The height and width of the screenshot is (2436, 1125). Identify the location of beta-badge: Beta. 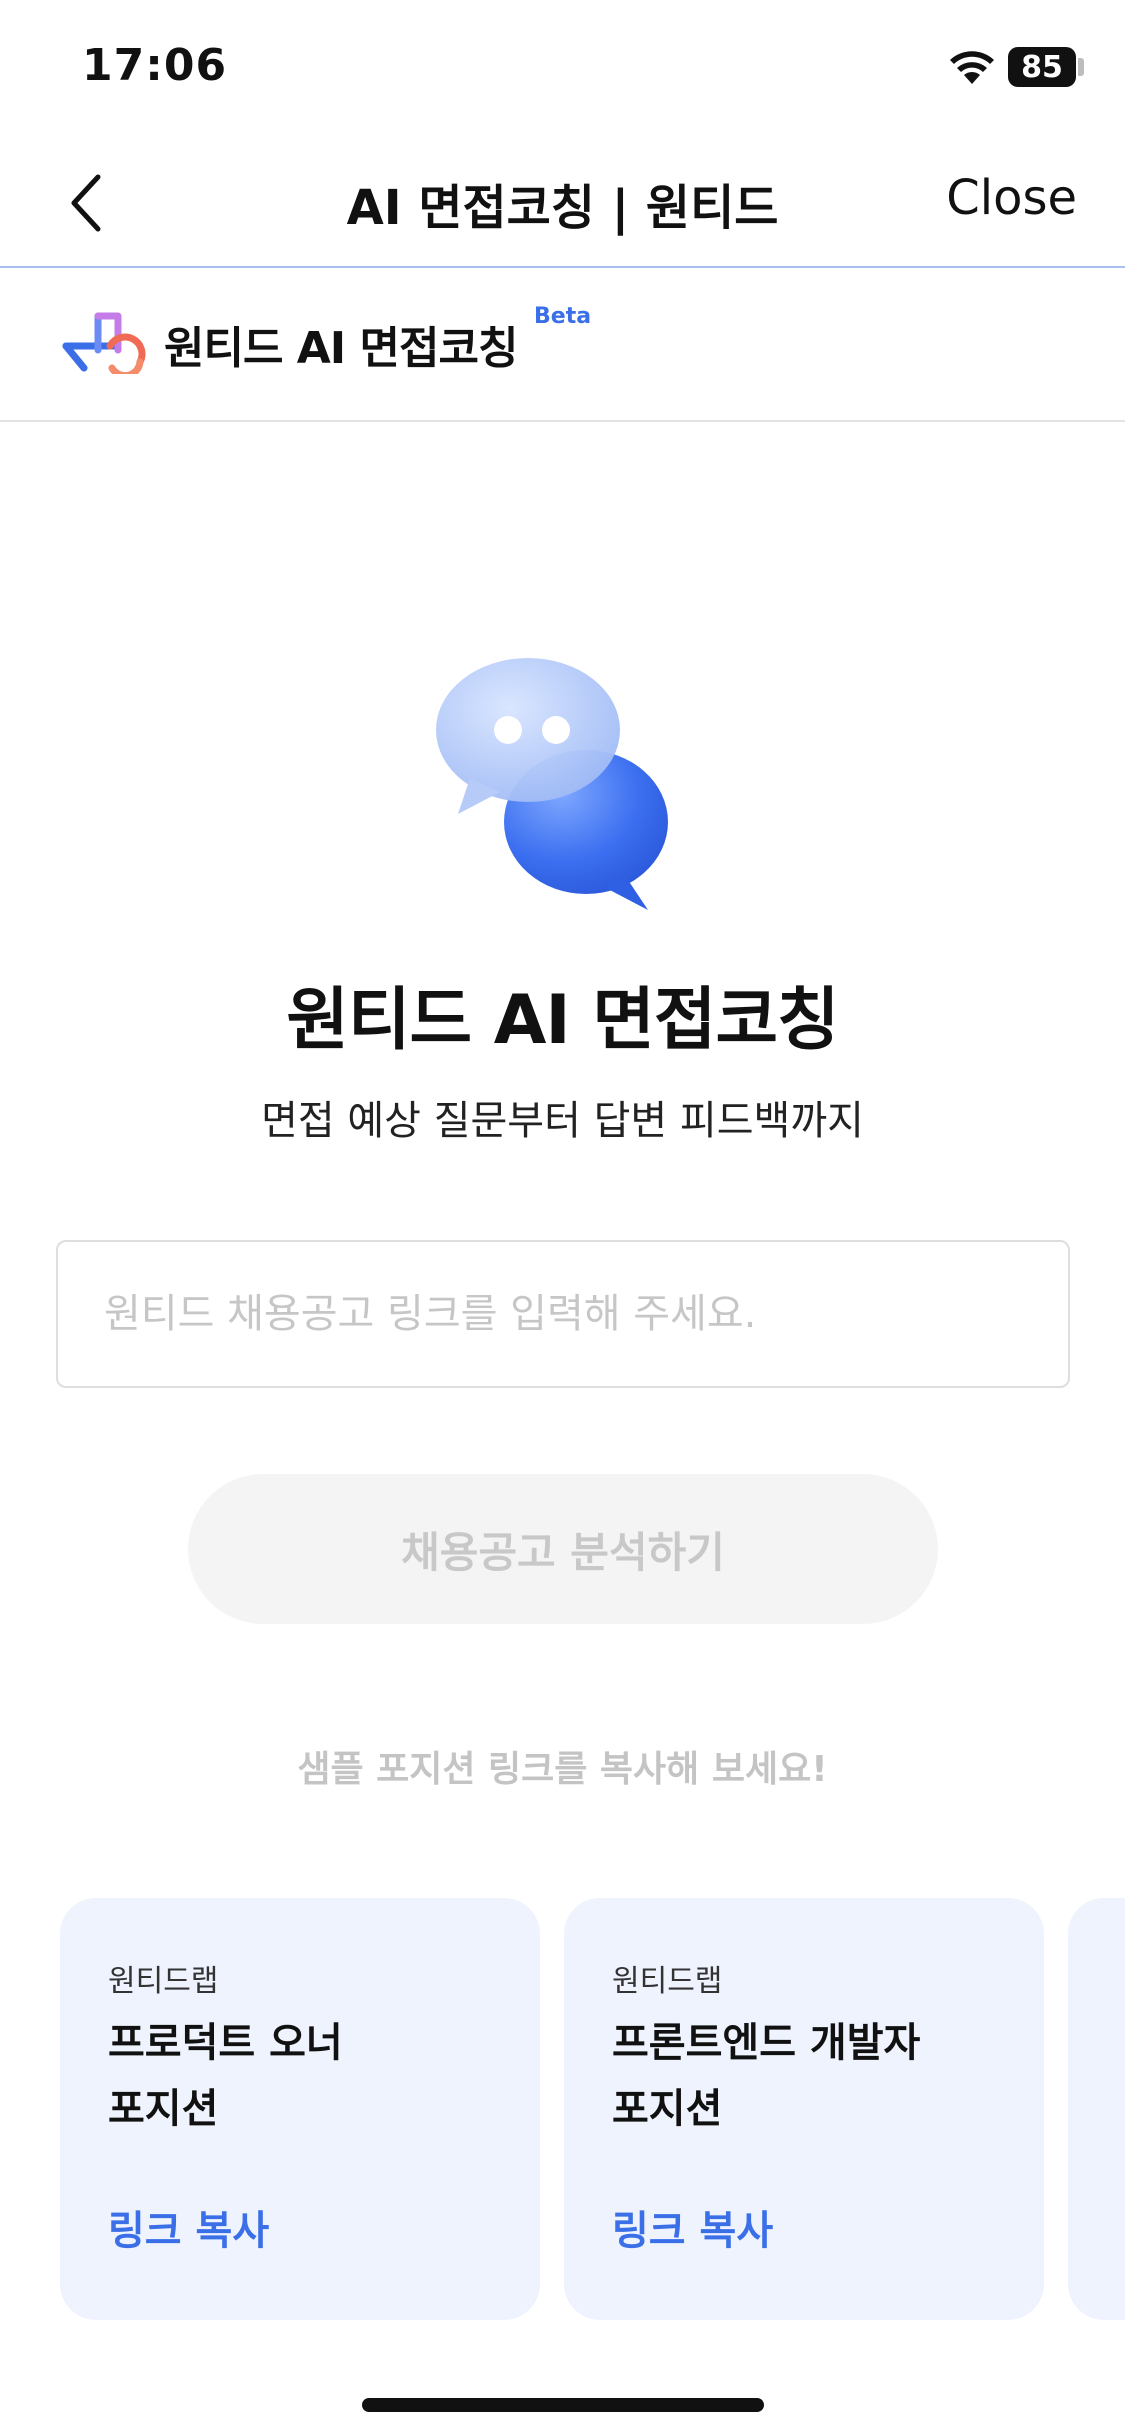
(563, 316).